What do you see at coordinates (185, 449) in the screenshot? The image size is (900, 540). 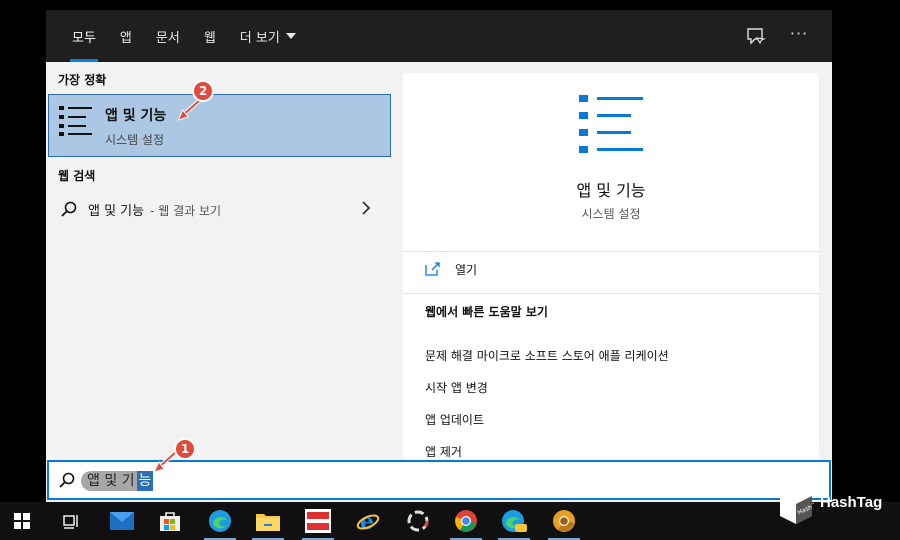 I see `annotation-badge-1: 1` at bounding box center [185, 449].